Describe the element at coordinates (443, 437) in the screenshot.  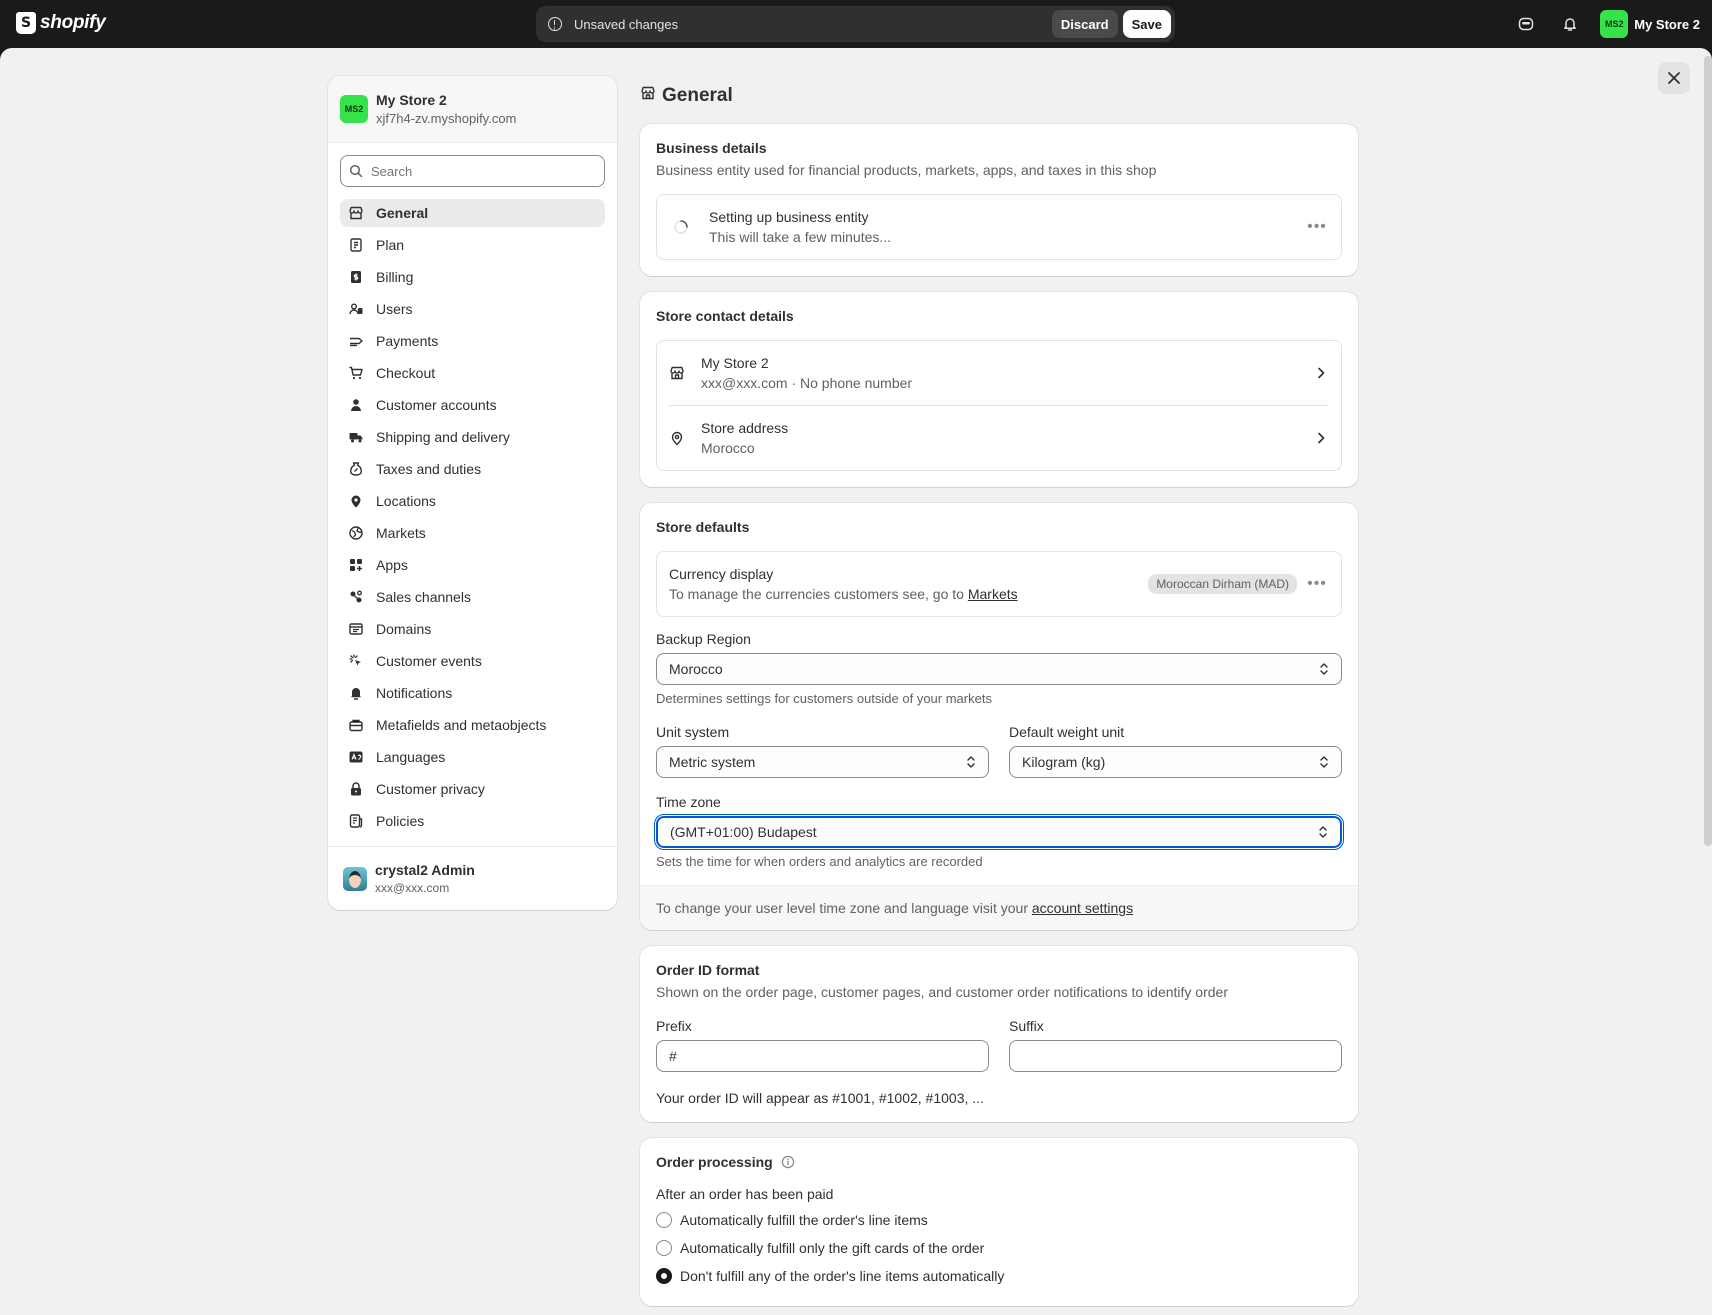
I see `sidebar-item-label: Shipping and delivery` at that location.